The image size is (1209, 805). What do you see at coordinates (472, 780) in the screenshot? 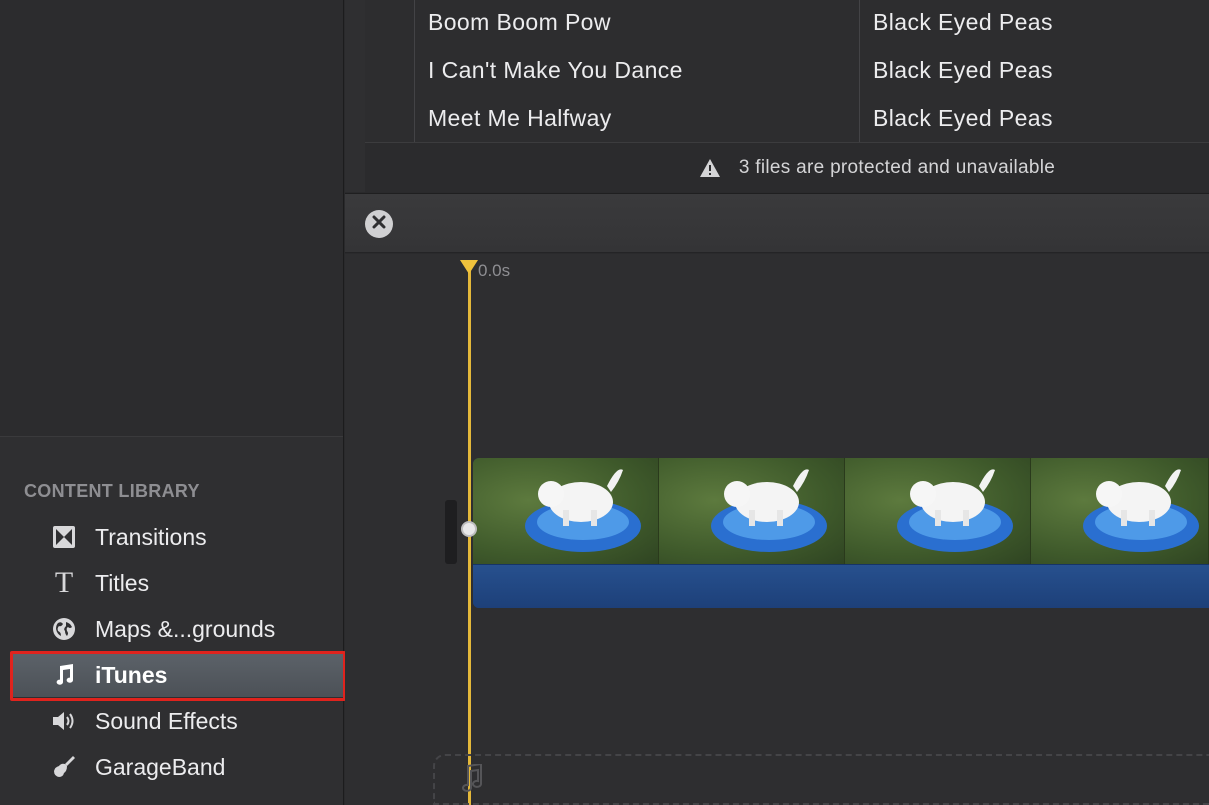
I see `music-note-icon` at bounding box center [472, 780].